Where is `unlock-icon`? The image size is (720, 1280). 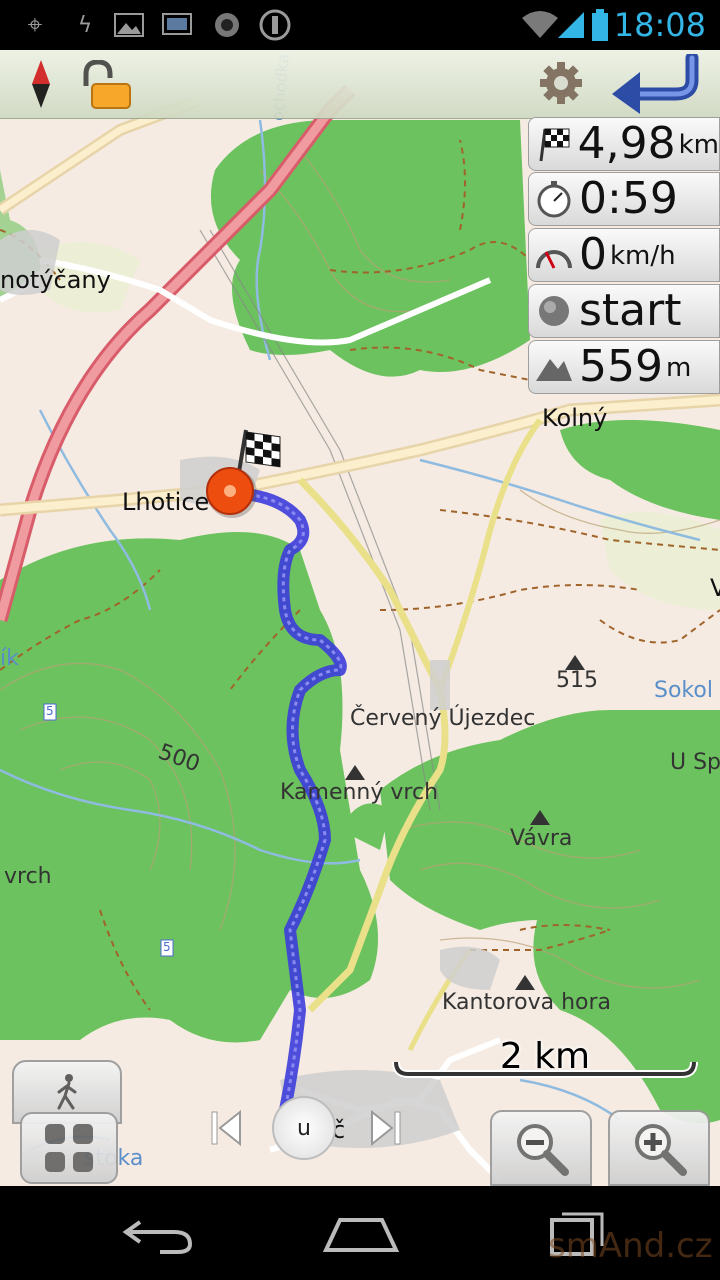
unlock-icon is located at coordinates (106, 84).